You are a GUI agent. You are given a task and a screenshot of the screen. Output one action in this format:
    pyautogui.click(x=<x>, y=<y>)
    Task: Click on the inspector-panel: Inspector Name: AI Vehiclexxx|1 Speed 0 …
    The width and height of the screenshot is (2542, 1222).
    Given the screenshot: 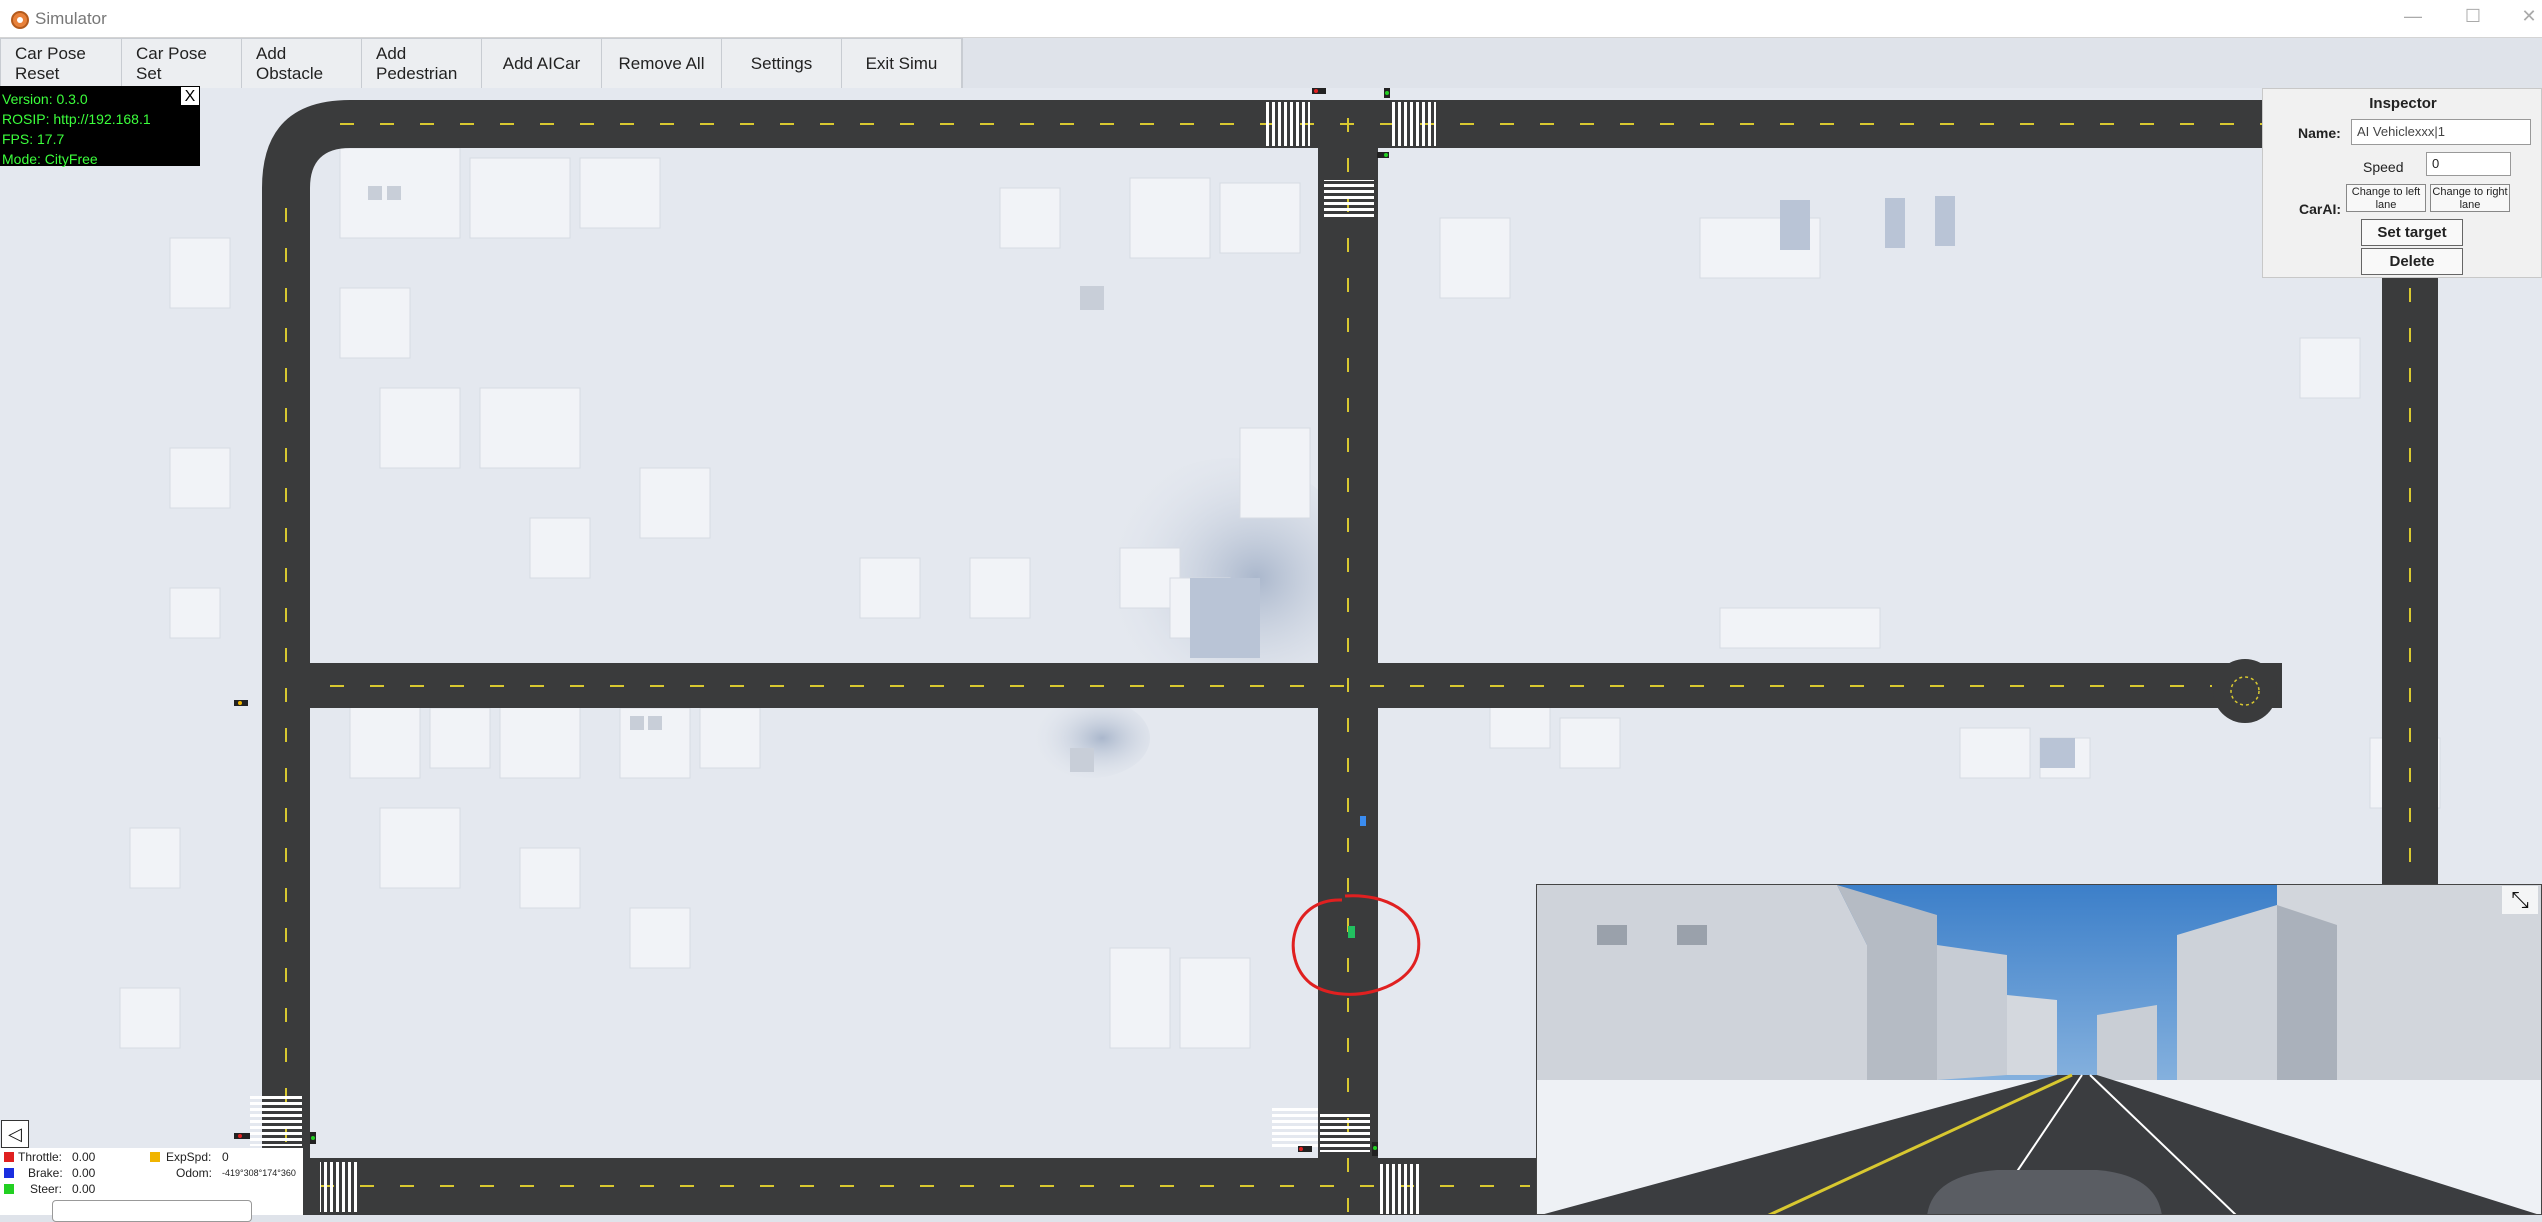 What is the action you would take?
    pyautogui.click(x=2402, y=183)
    